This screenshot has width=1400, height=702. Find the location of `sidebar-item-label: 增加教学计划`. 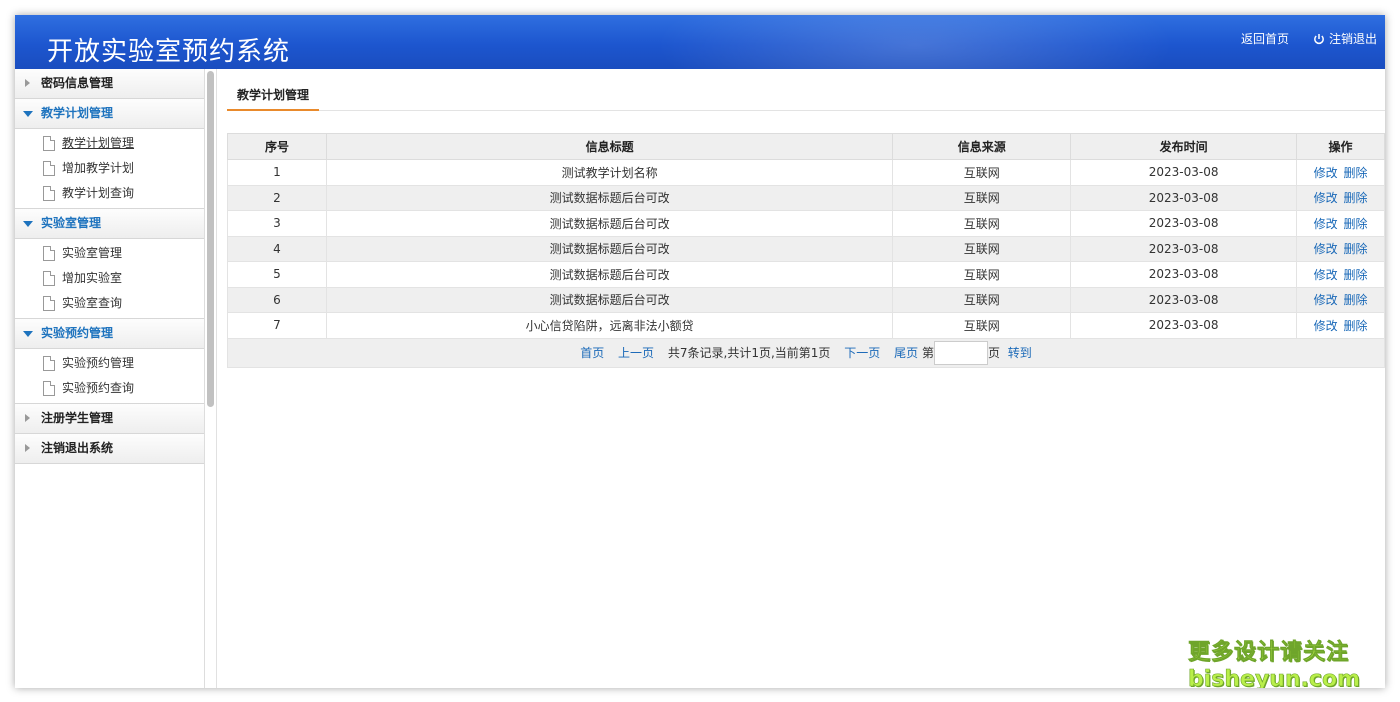

sidebar-item-label: 增加教学计划 is located at coordinates (98, 168).